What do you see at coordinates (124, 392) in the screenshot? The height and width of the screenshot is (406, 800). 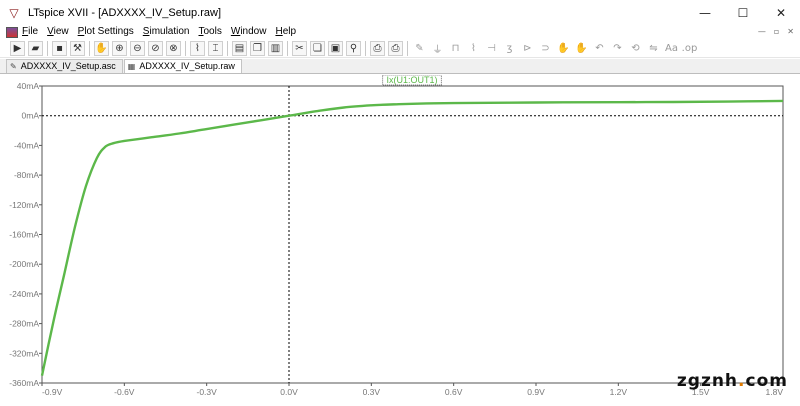 I see `x-tick-label: -0.6V` at bounding box center [124, 392].